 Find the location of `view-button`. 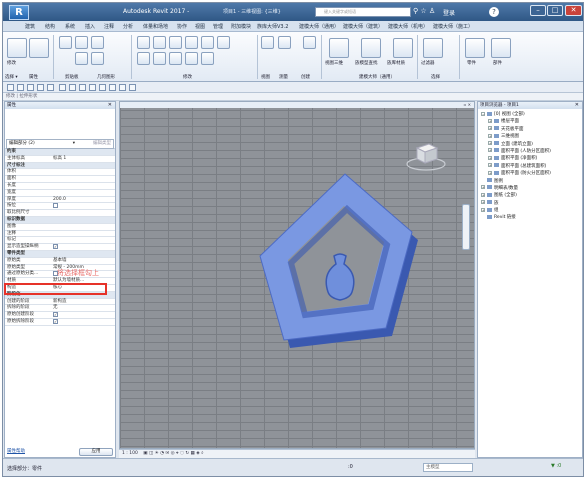

view-button is located at coordinates (267, 42).